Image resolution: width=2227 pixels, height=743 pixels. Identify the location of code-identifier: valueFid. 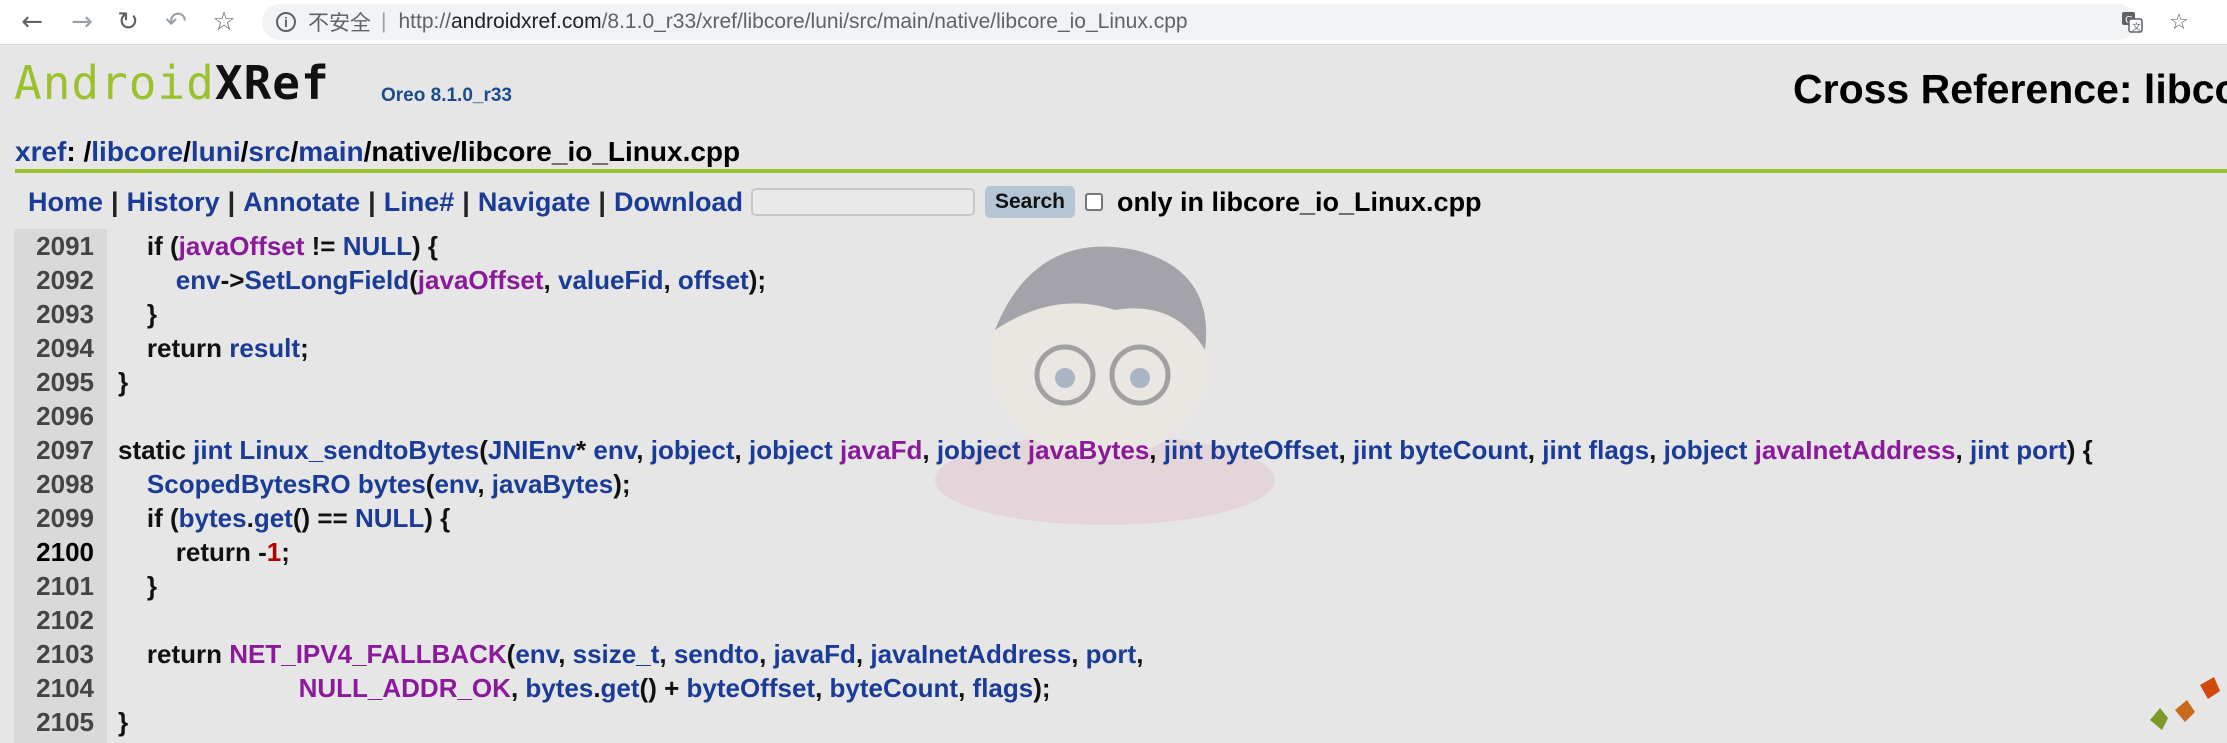
(610, 280).